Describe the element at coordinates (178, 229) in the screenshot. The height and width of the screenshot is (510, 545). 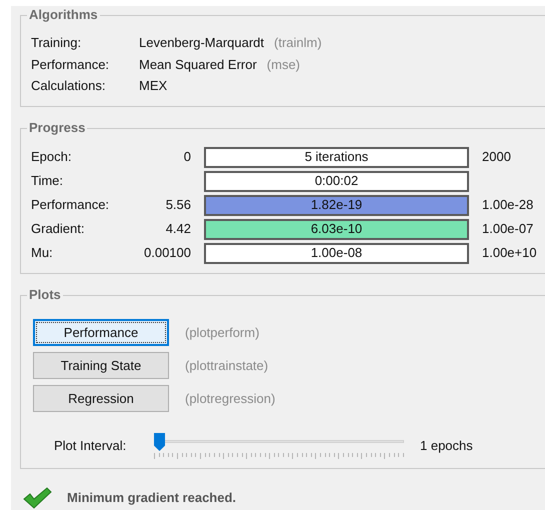
I see `start-value: 4.42` at that location.